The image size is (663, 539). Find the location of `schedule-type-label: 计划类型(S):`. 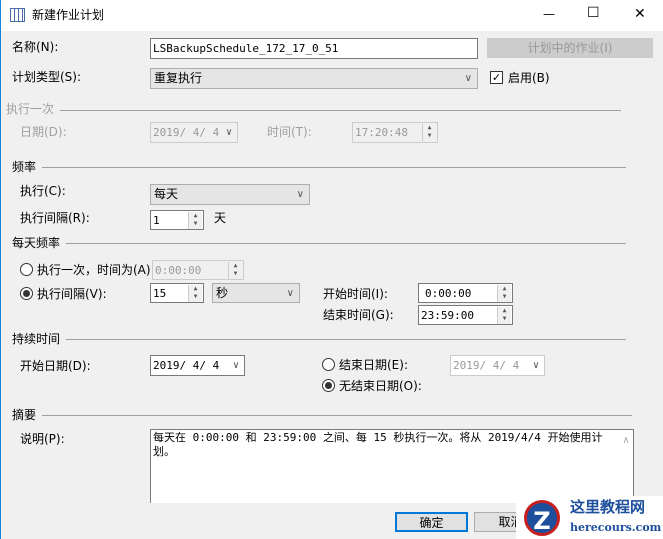

schedule-type-label: 计划类型(S): is located at coordinates (47, 77).